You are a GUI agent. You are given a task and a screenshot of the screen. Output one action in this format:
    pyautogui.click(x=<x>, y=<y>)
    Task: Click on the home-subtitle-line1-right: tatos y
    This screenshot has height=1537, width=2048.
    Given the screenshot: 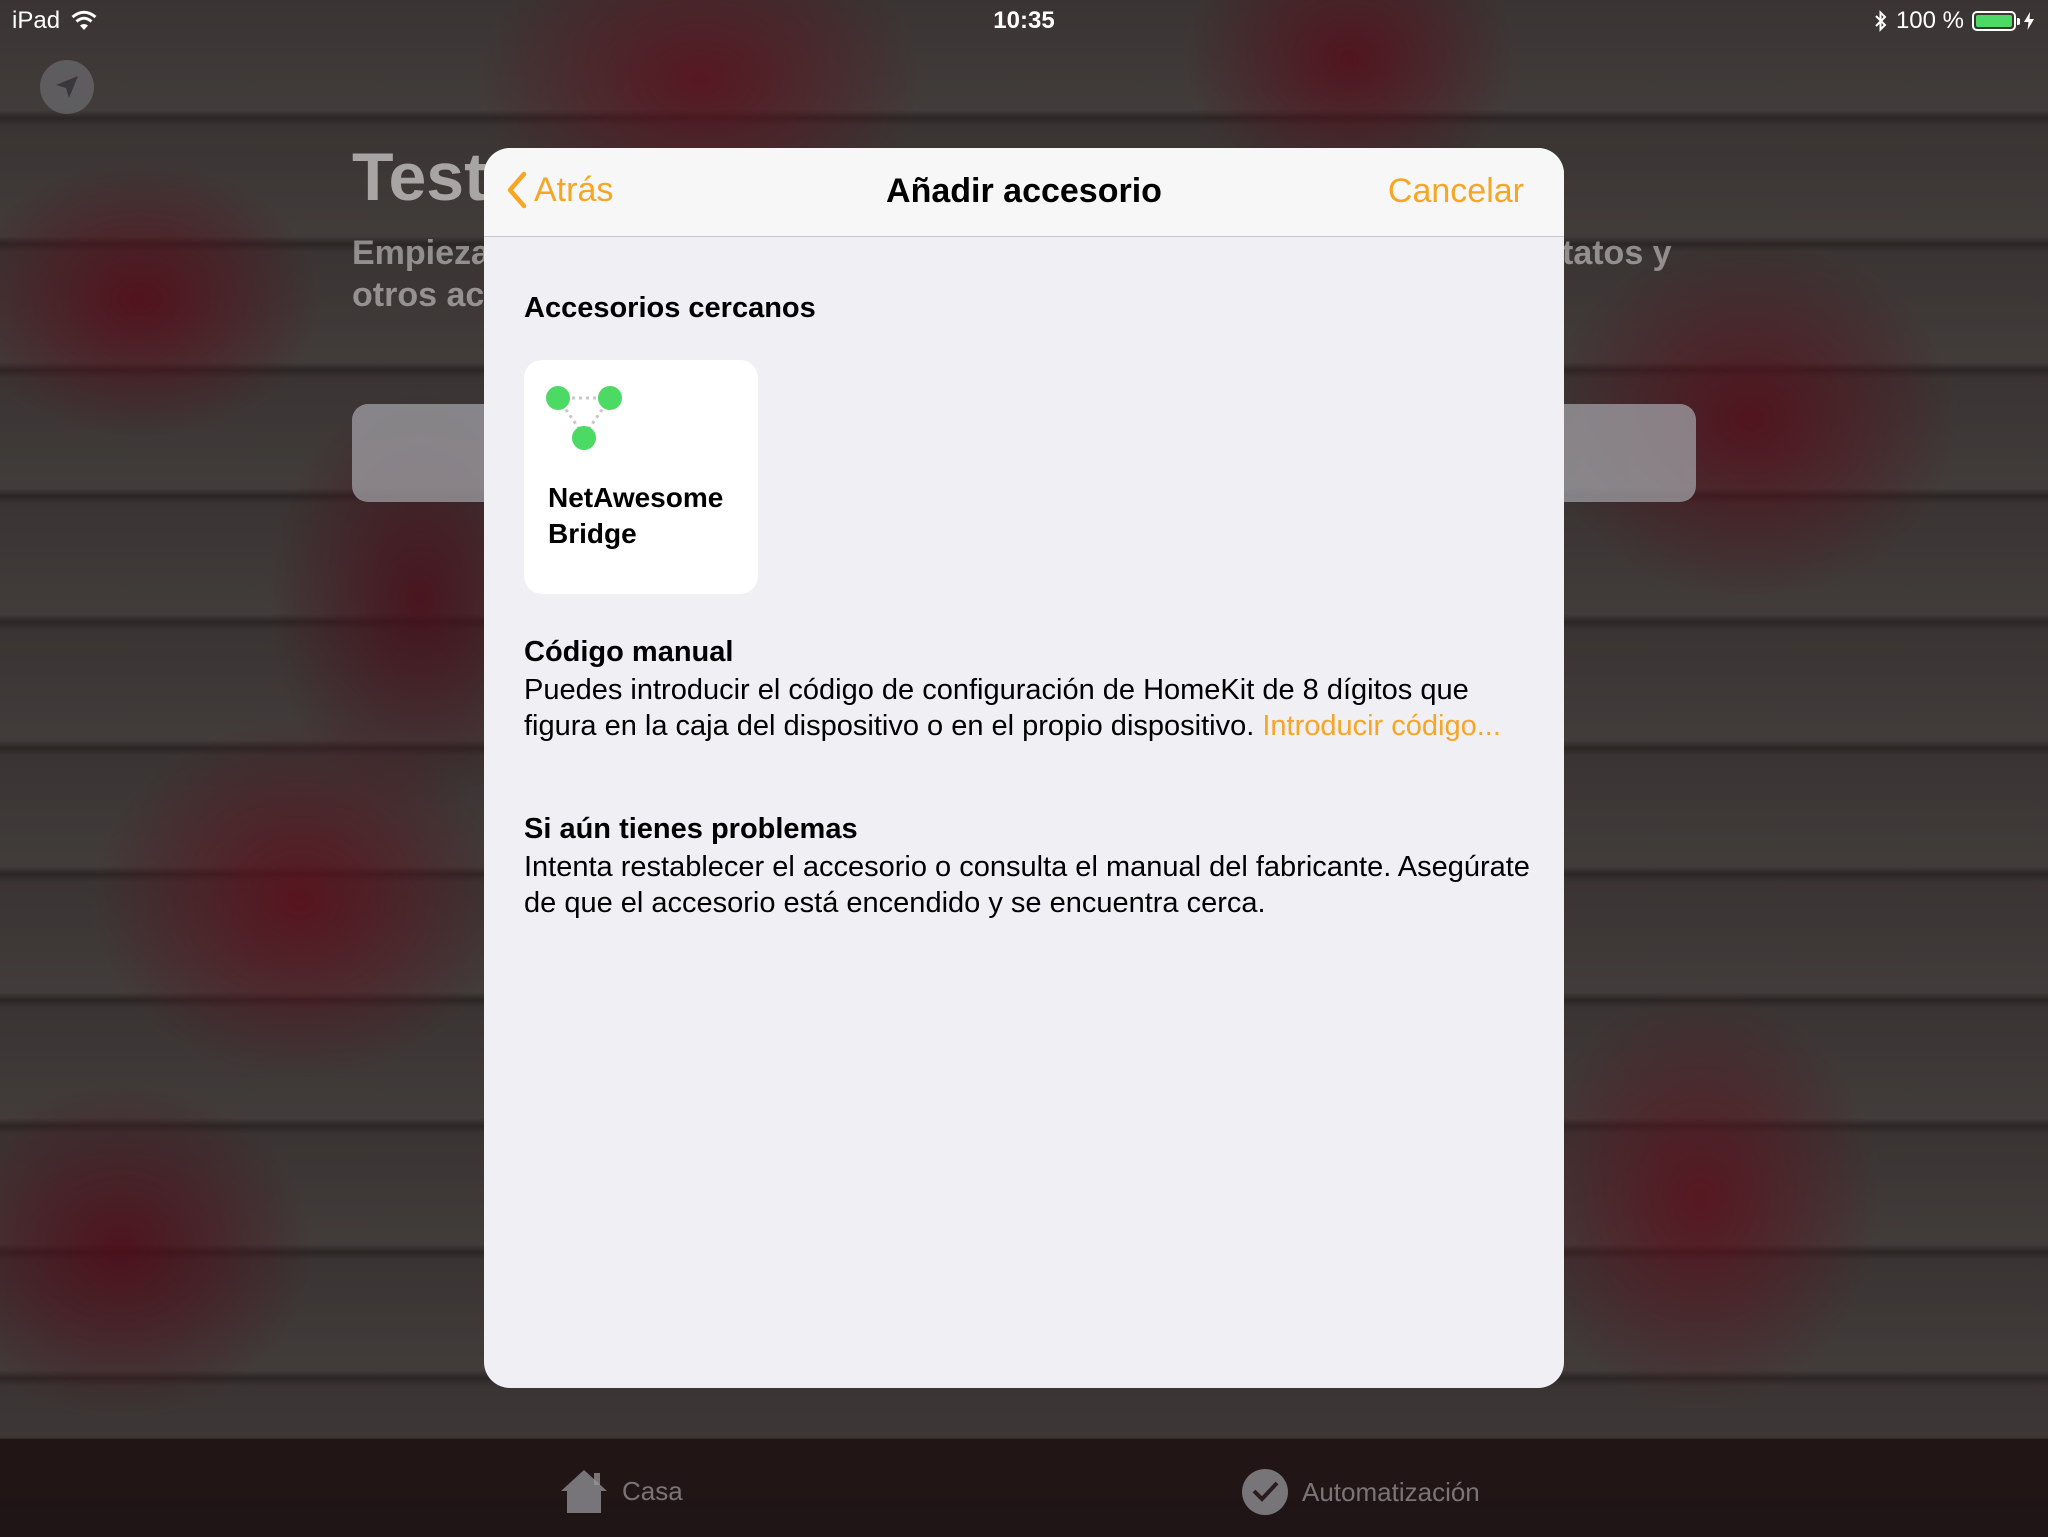 What is the action you would take?
    pyautogui.click(x=1617, y=253)
    